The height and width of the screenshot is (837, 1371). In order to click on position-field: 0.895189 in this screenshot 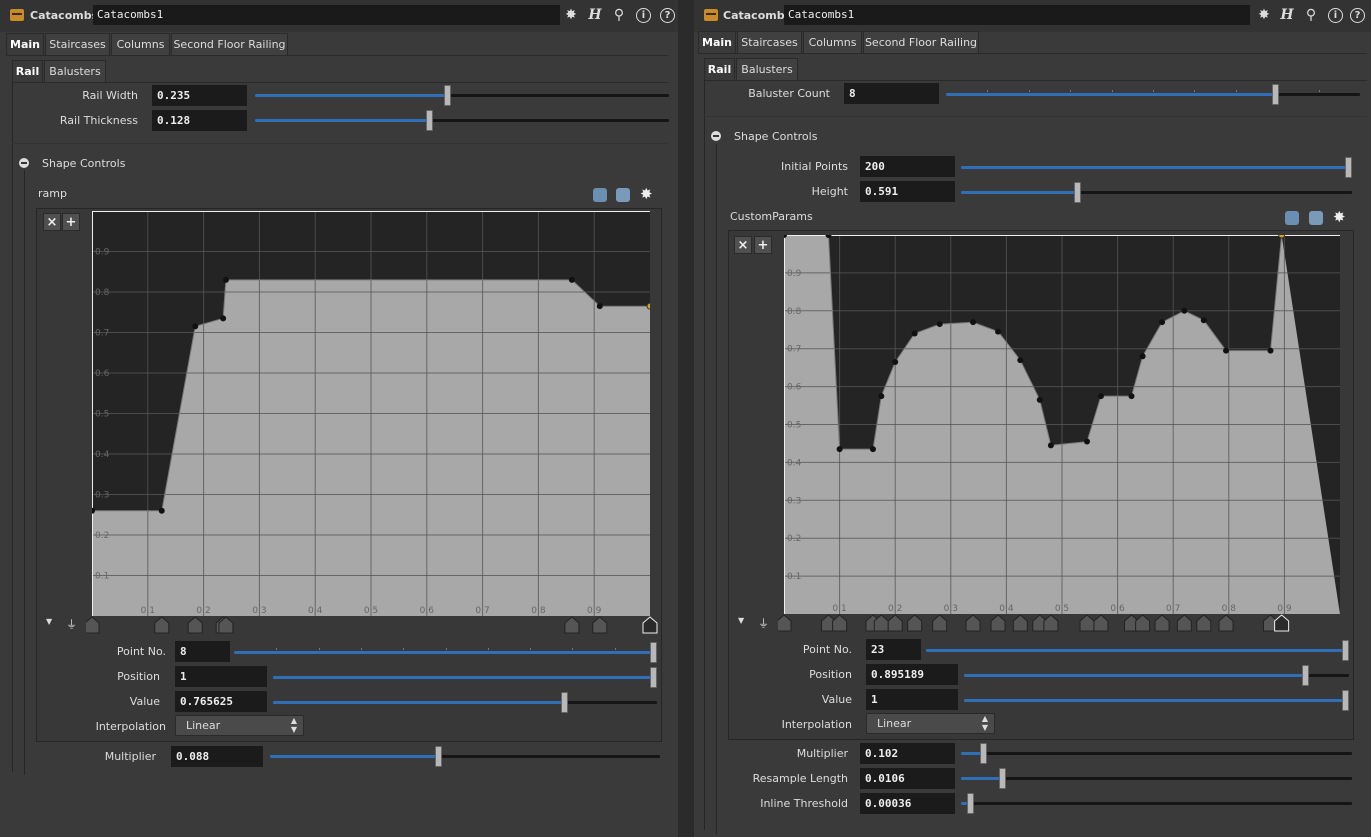, I will do `click(912, 674)`.